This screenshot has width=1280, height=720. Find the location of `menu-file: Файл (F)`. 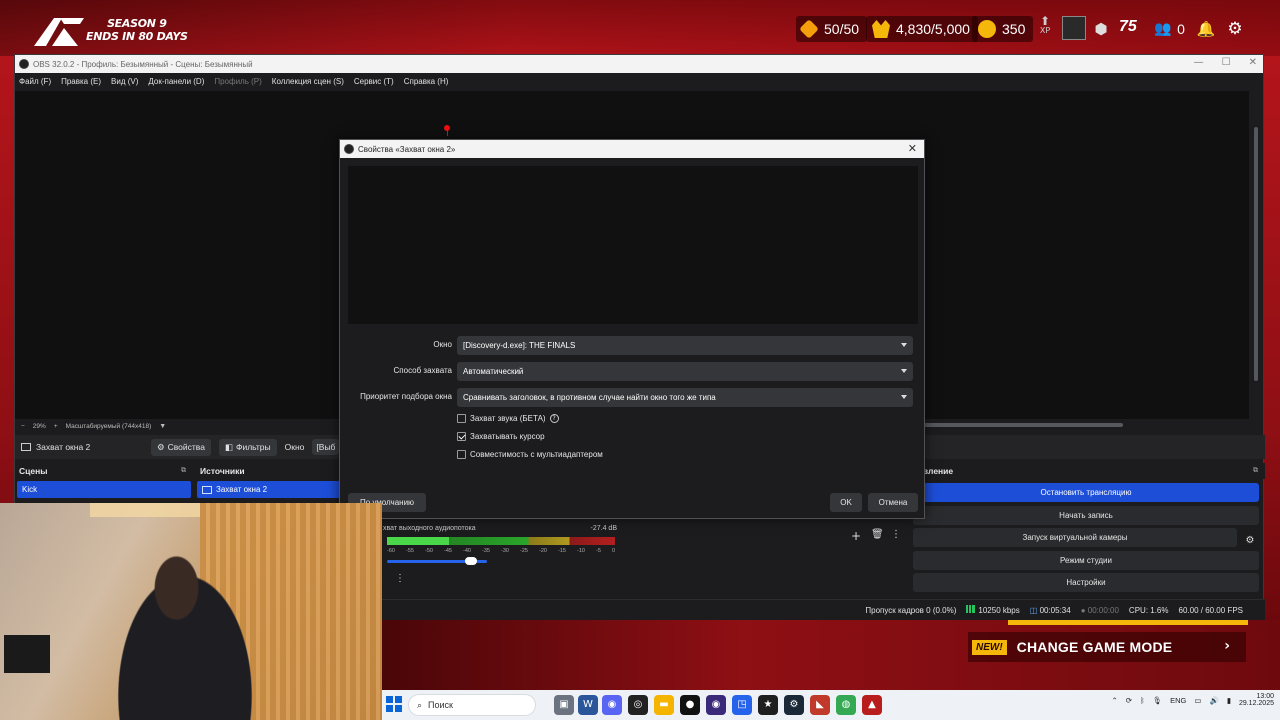

menu-file: Файл (F) is located at coordinates (35, 81).